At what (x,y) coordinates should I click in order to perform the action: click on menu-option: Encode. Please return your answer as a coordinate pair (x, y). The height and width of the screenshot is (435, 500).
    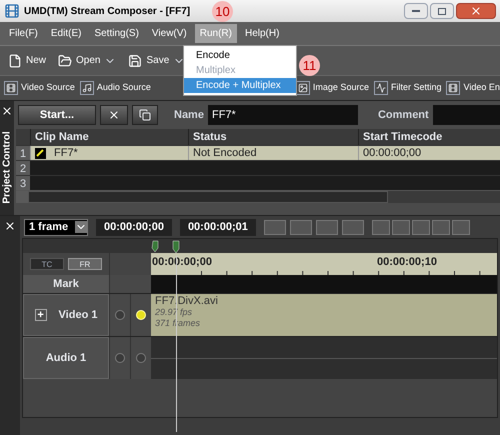
    Looking at the image, I should click on (240, 55).